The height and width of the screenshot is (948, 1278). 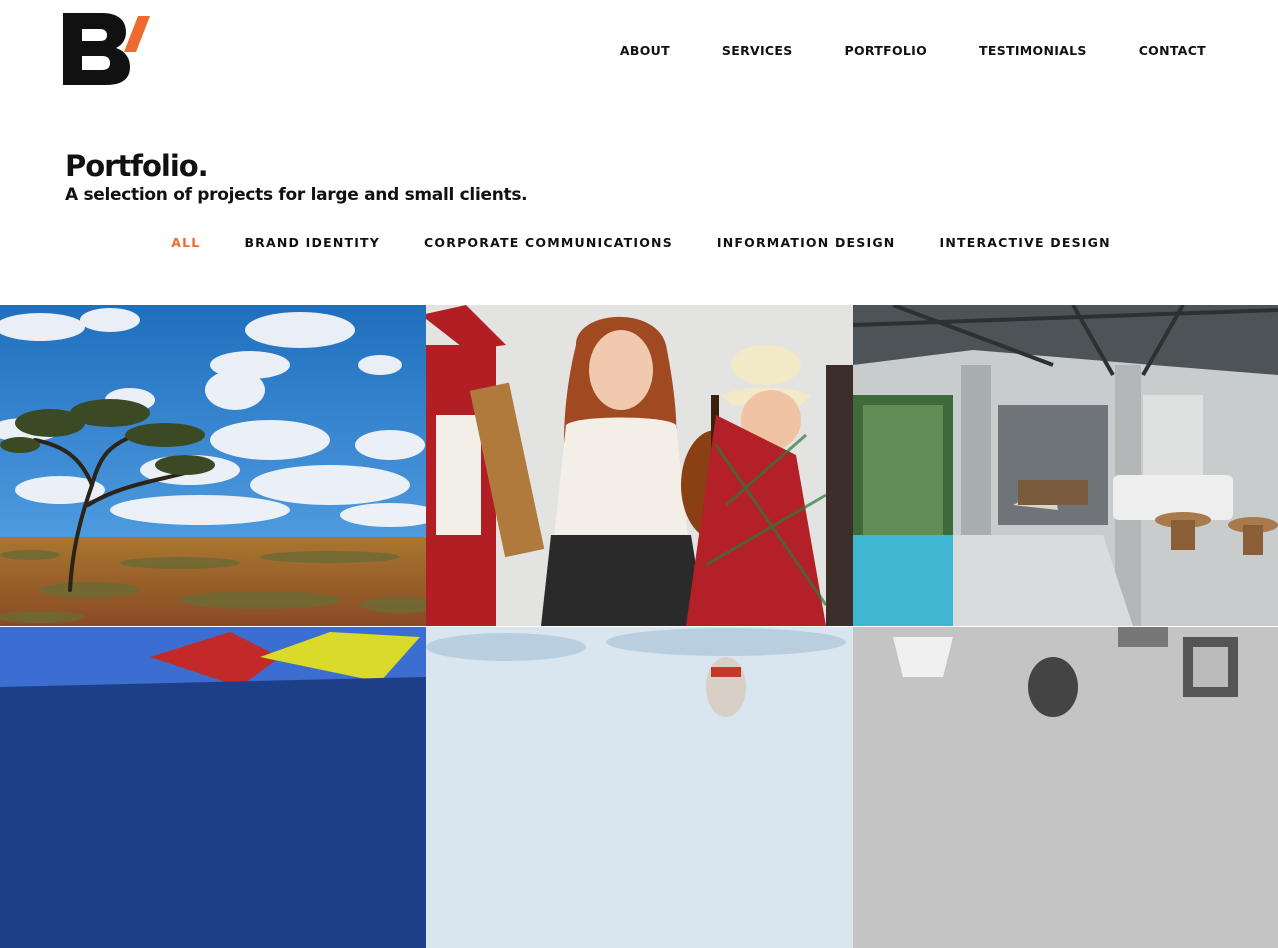 What do you see at coordinates (757, 50) in the screenshot?
I see `nav-services: SERVICES` at bounding box center [757, 50].